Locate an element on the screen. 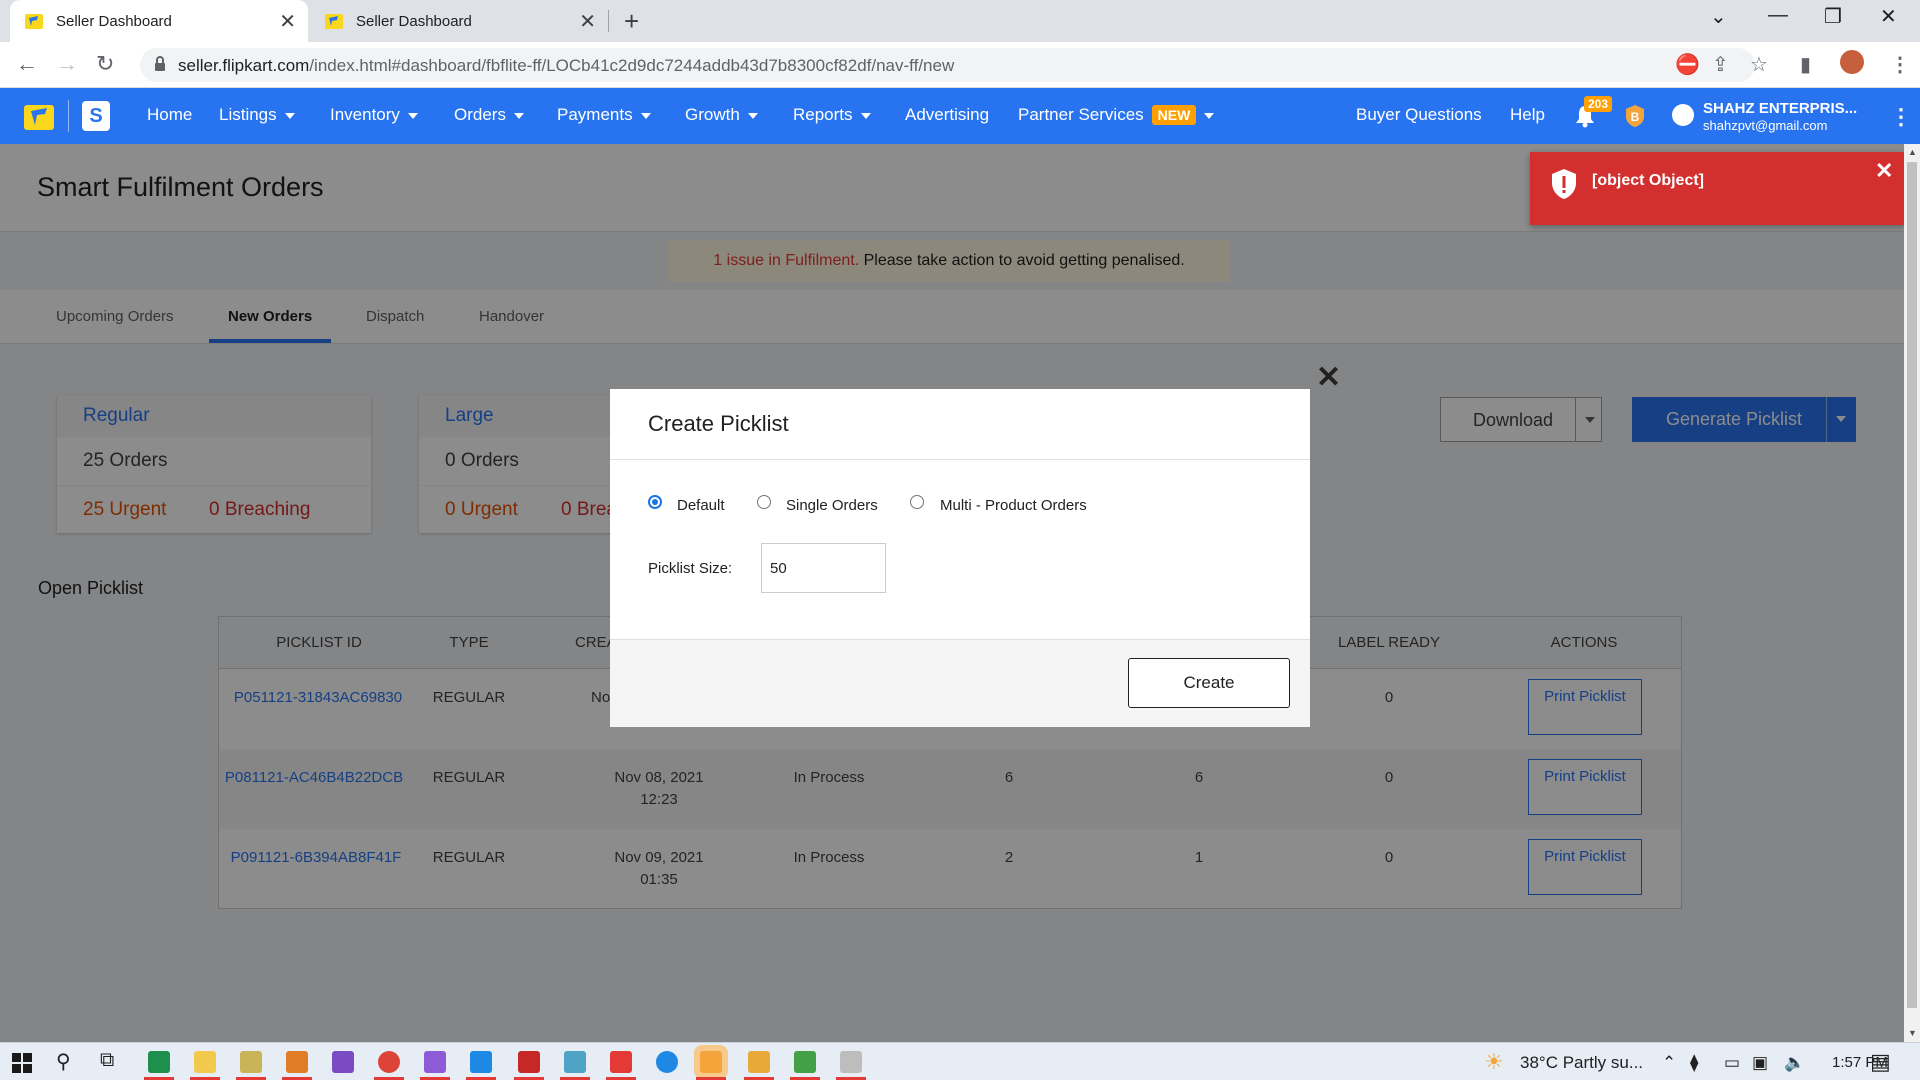 Image resolution: width=1920 pixels, height=1080 pixels. nav-home: Home is located at coordinates (169, 115).